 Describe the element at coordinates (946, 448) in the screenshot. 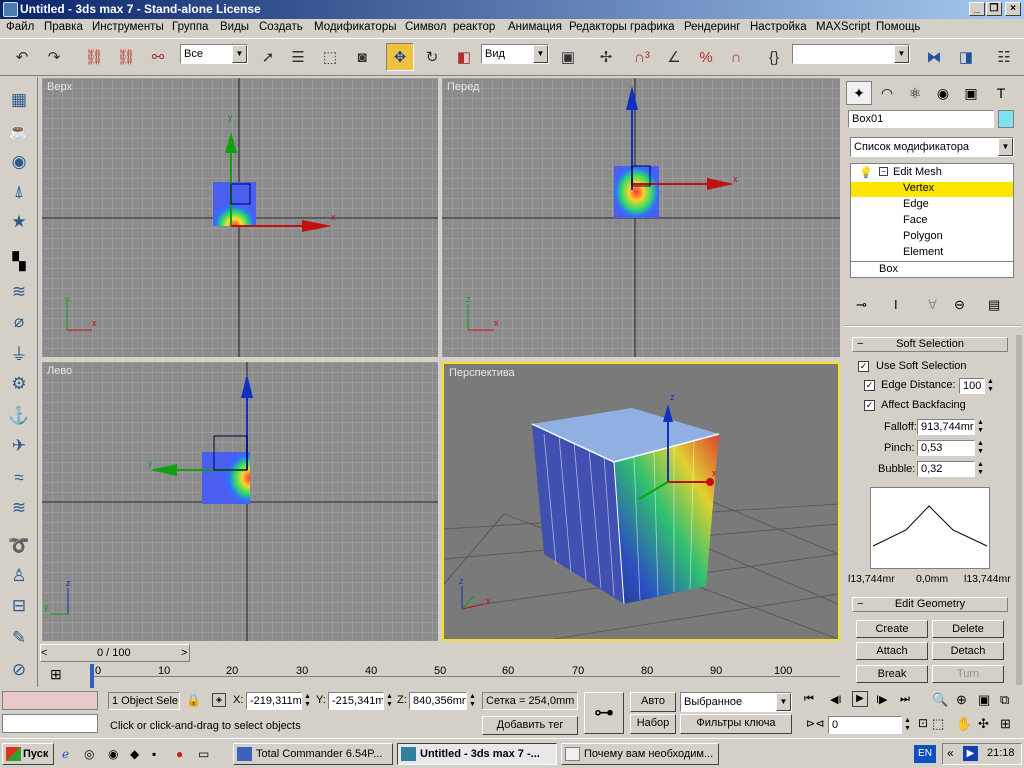

I see `pinch-field: 0,53` at that location.